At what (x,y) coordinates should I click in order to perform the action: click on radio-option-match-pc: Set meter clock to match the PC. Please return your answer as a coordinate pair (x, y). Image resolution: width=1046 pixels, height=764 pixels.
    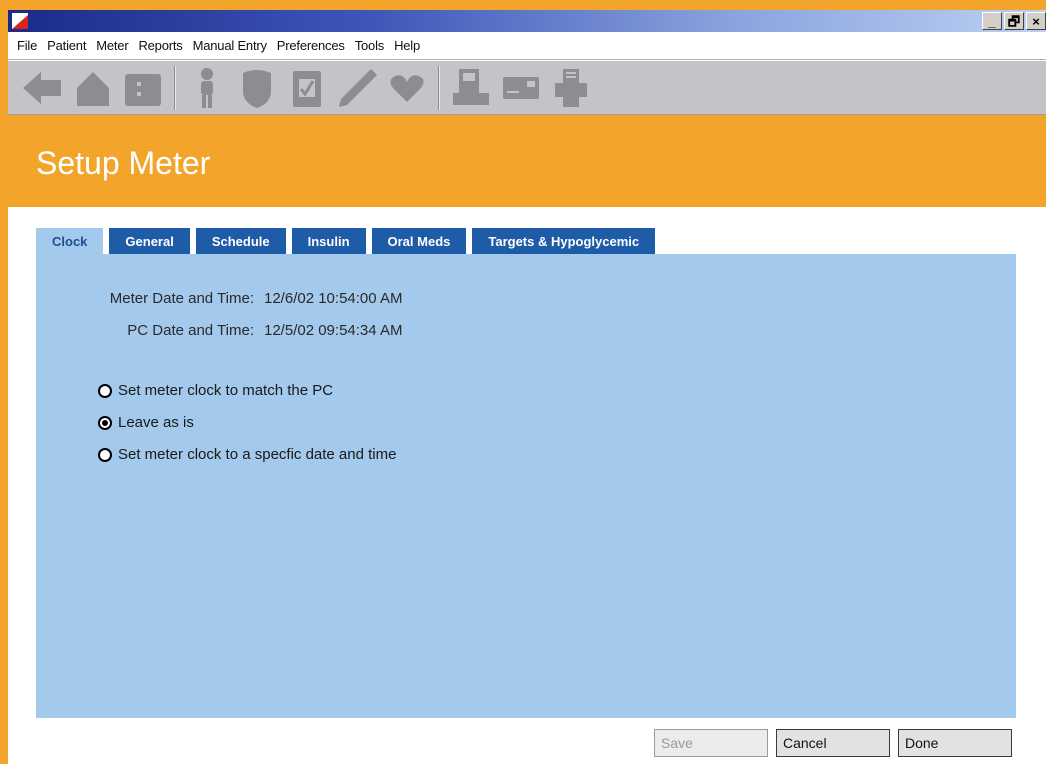
    Looking at the image, I should click on (215, 390).